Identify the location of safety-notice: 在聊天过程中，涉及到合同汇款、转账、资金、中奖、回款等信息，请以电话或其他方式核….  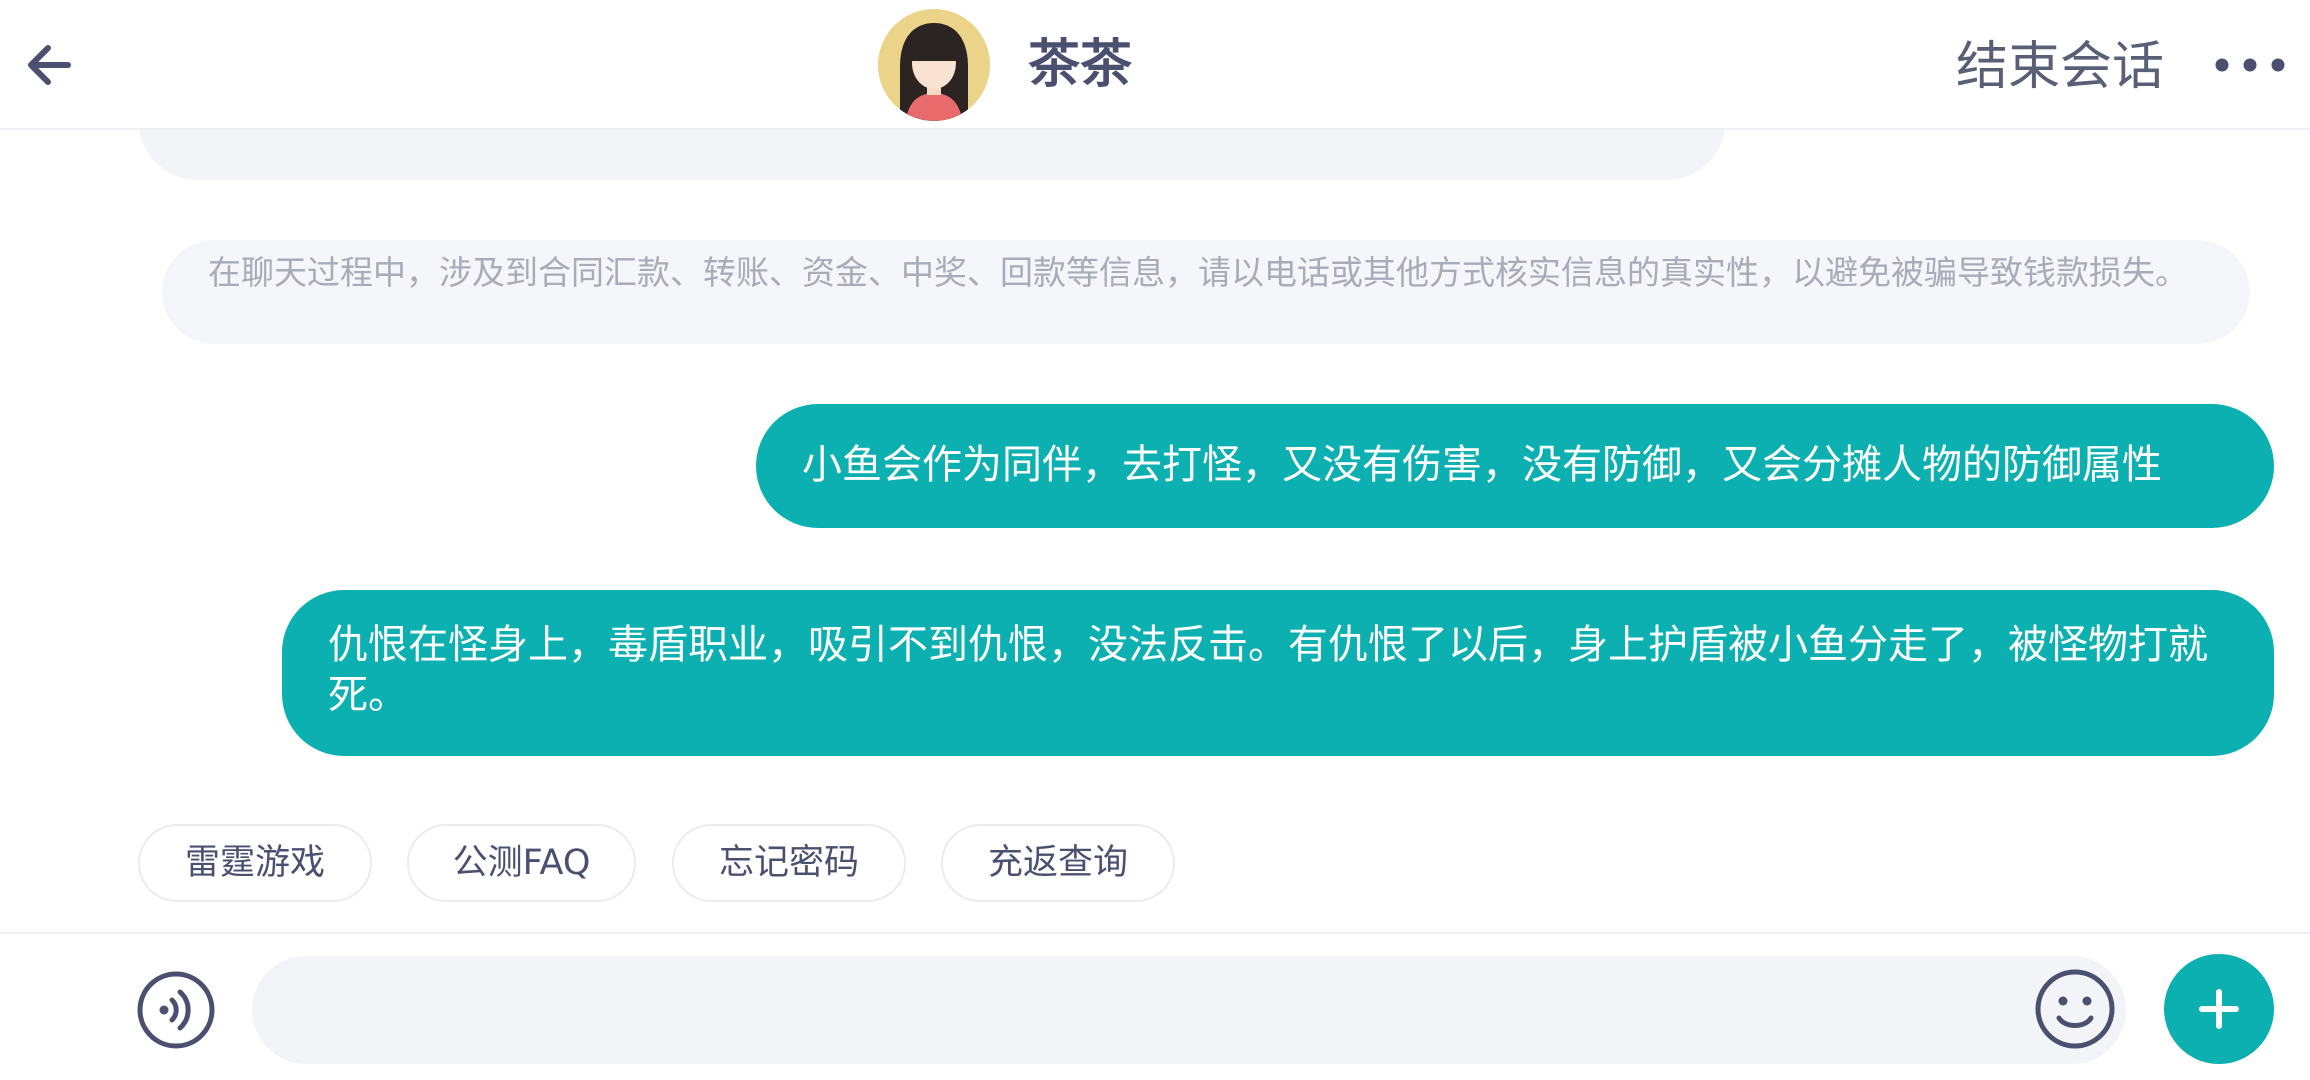
(1206, 292).